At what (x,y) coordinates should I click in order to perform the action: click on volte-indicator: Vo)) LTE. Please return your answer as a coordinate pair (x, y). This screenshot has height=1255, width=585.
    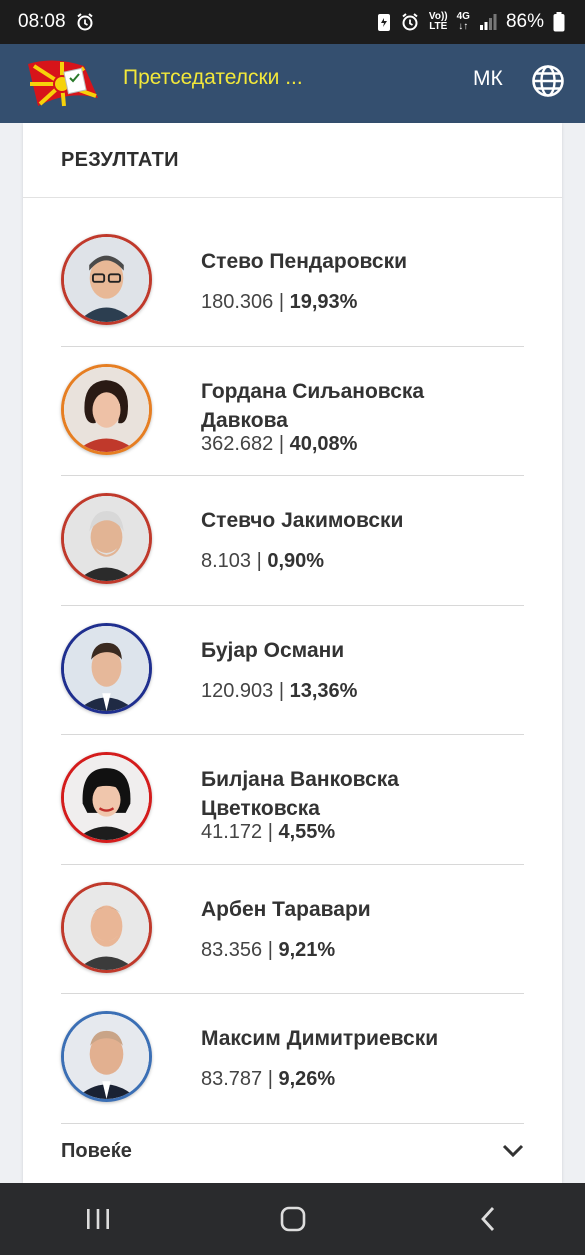
    Looking at the image, I should click on (438, 22).